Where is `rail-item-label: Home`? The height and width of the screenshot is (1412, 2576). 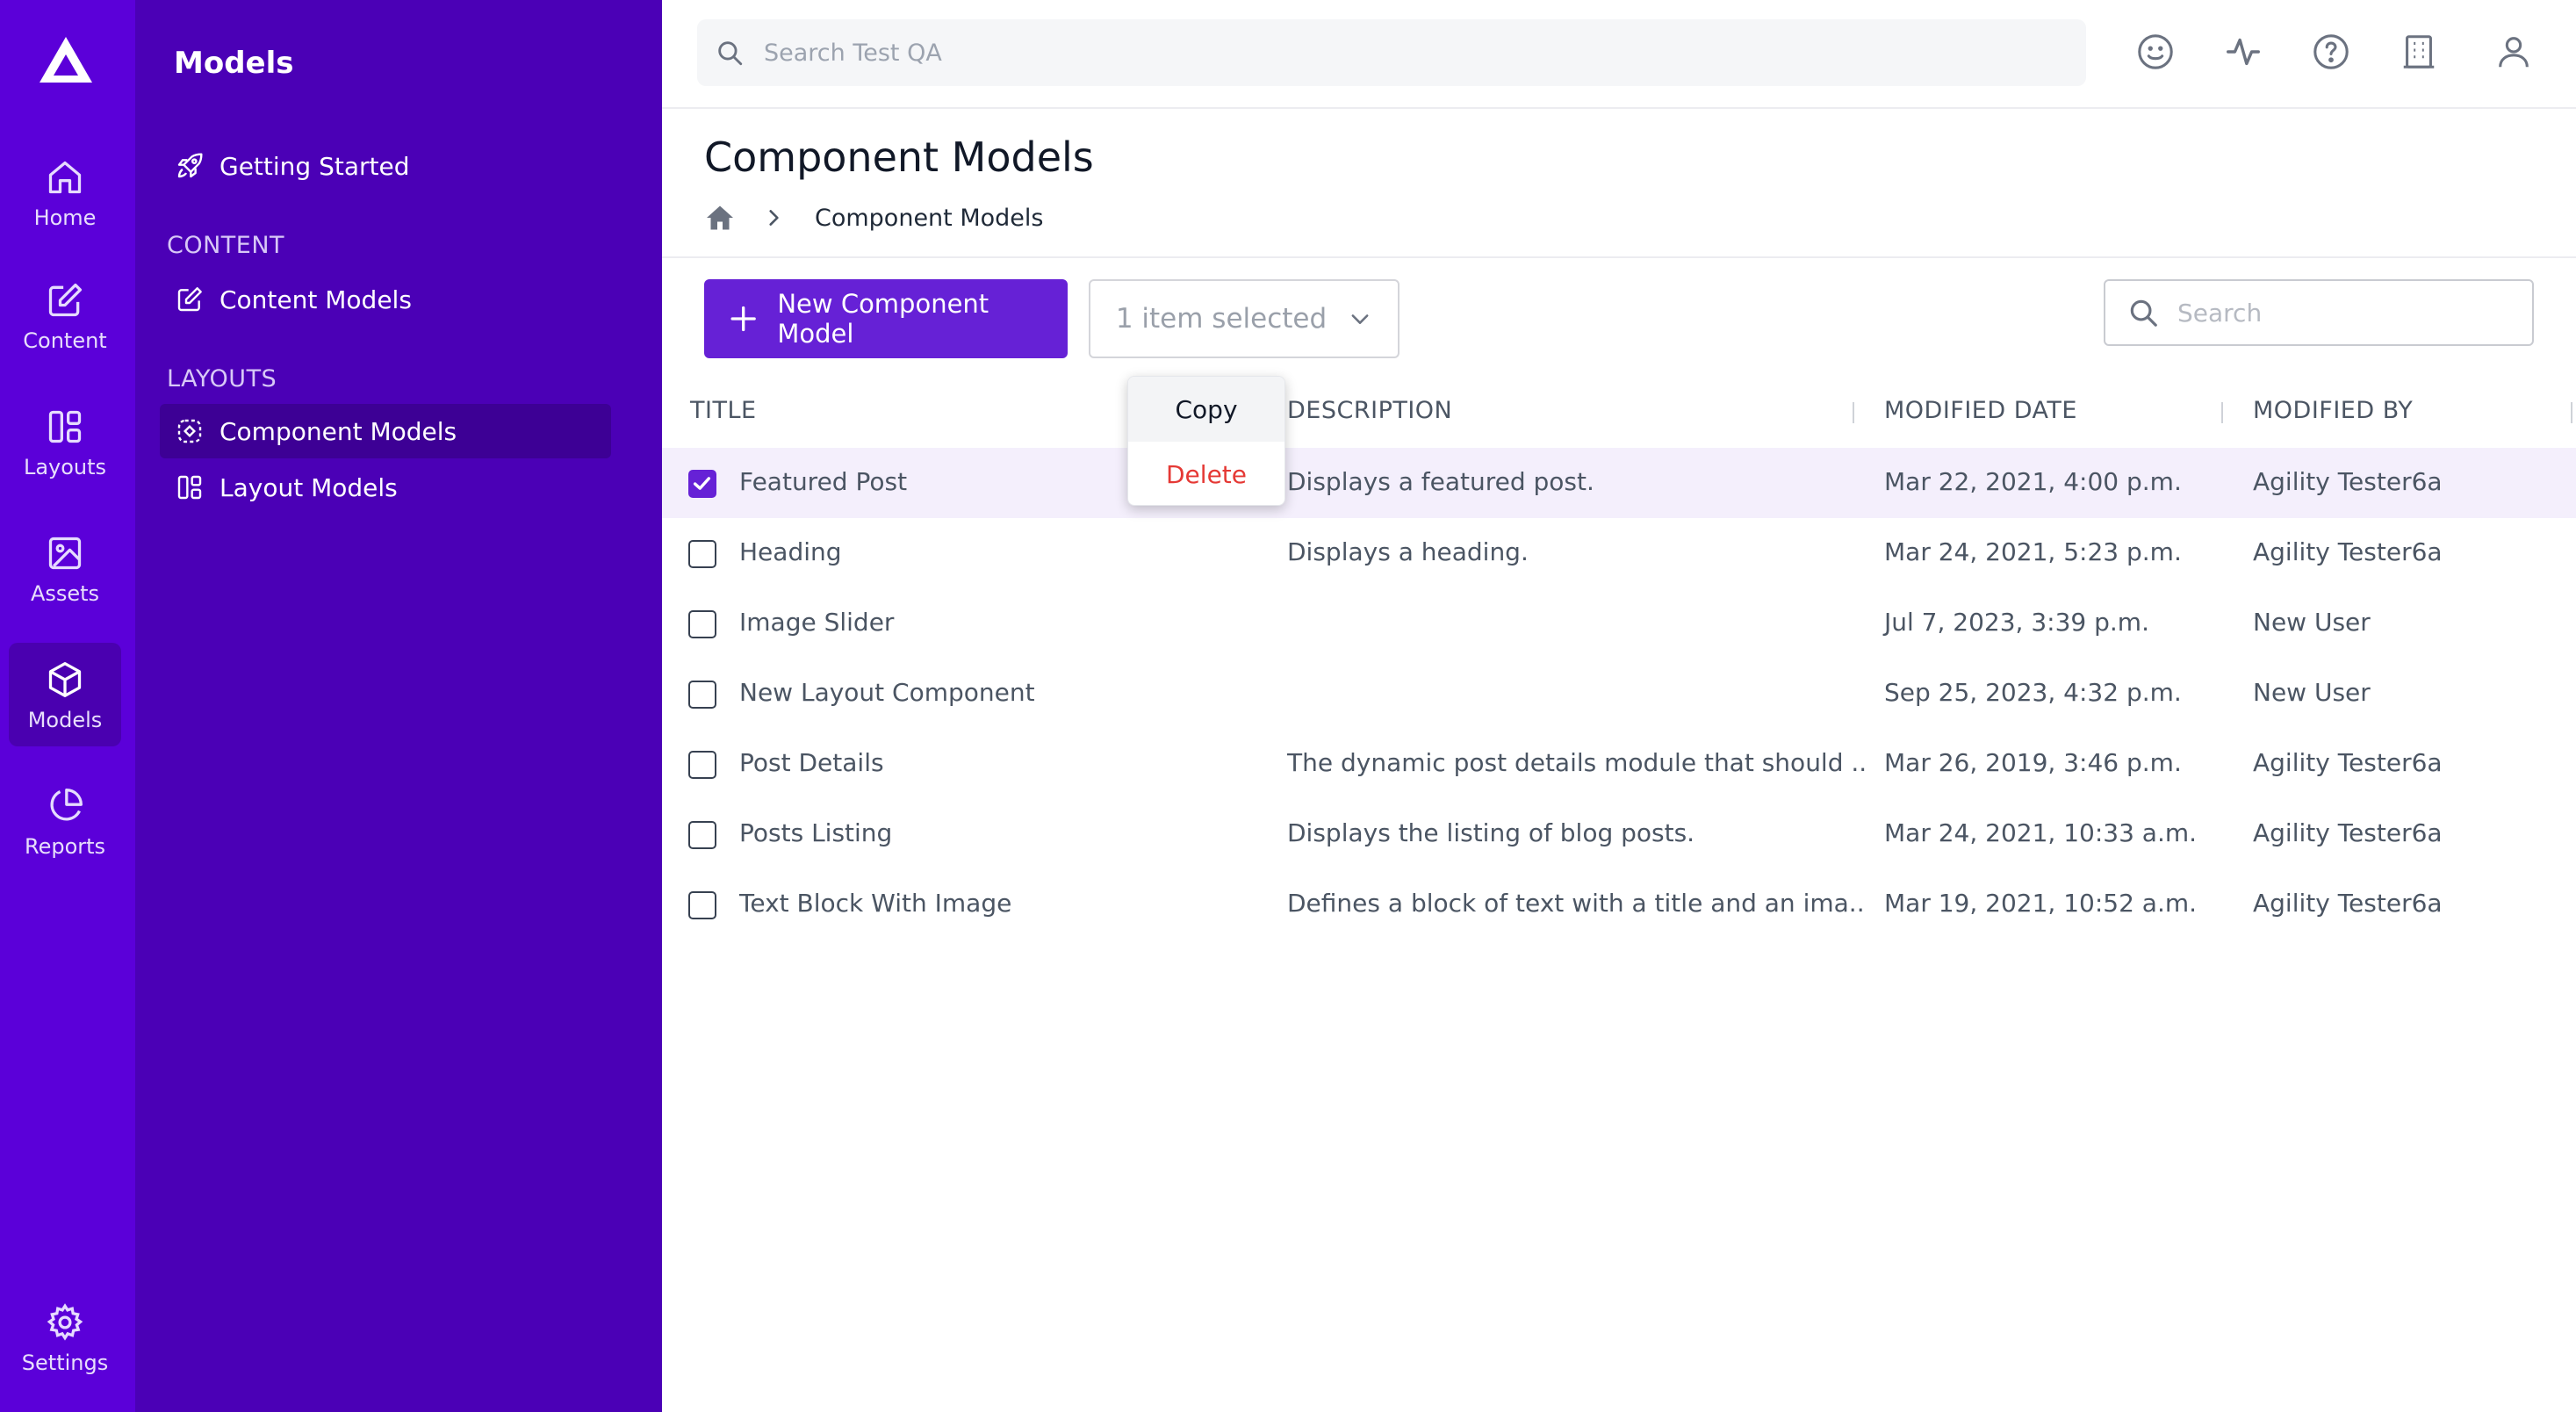
rail-item-label: Home is located at coordinates (65, 217).